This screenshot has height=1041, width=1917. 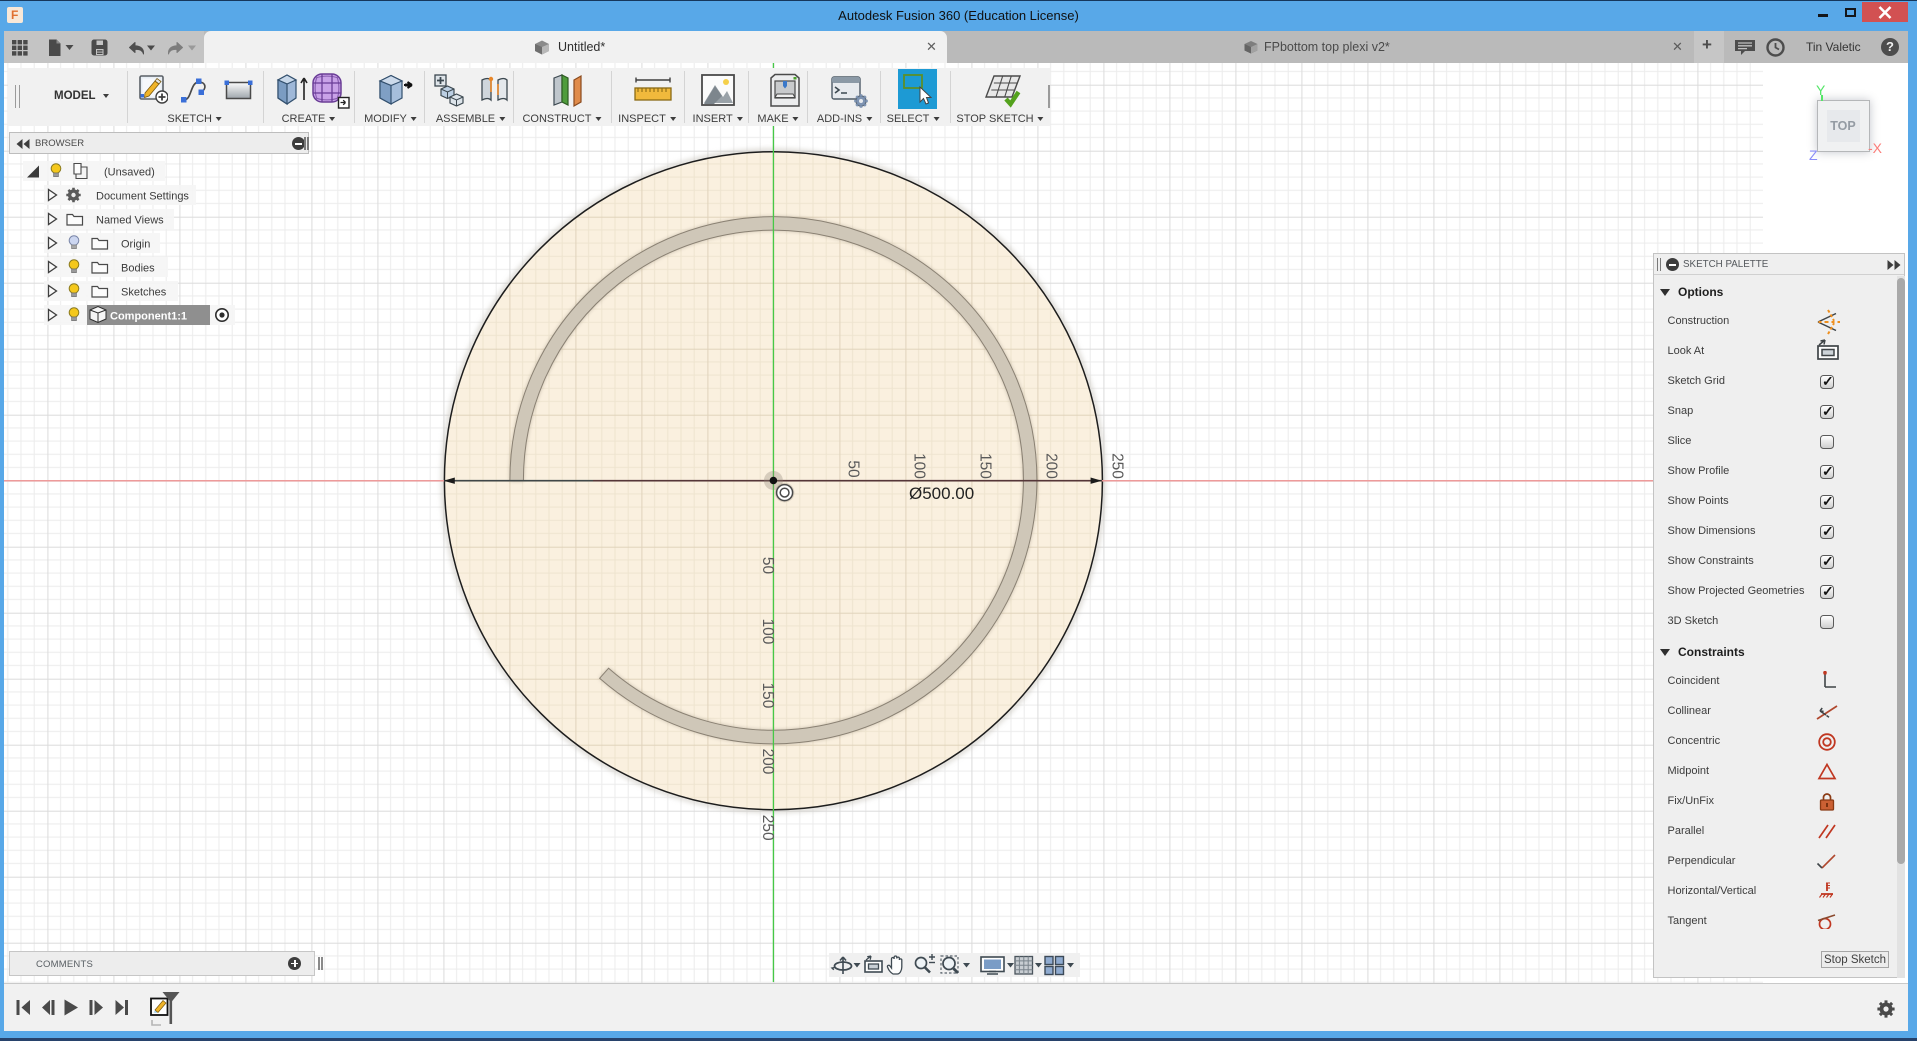 What do you see at coordinates (941, 493) in the screenshot?
I see `svg-text: Ø500.00` at bounding box center [941, 493].